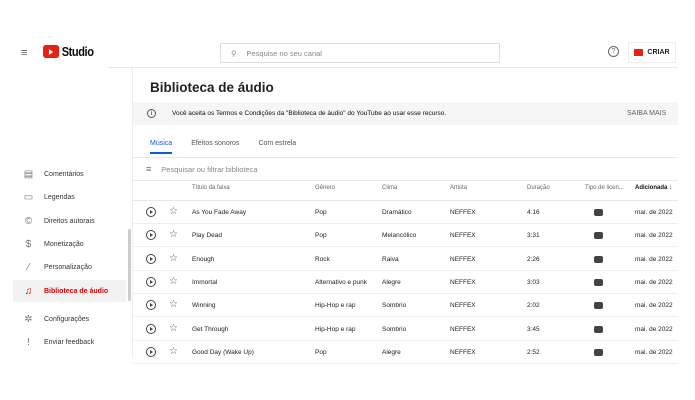 The height and width of the screenshot is (400, 695). Describe the element at coordinates (533, 236) in the screenshot. I see `duration: 3:31` at that location.